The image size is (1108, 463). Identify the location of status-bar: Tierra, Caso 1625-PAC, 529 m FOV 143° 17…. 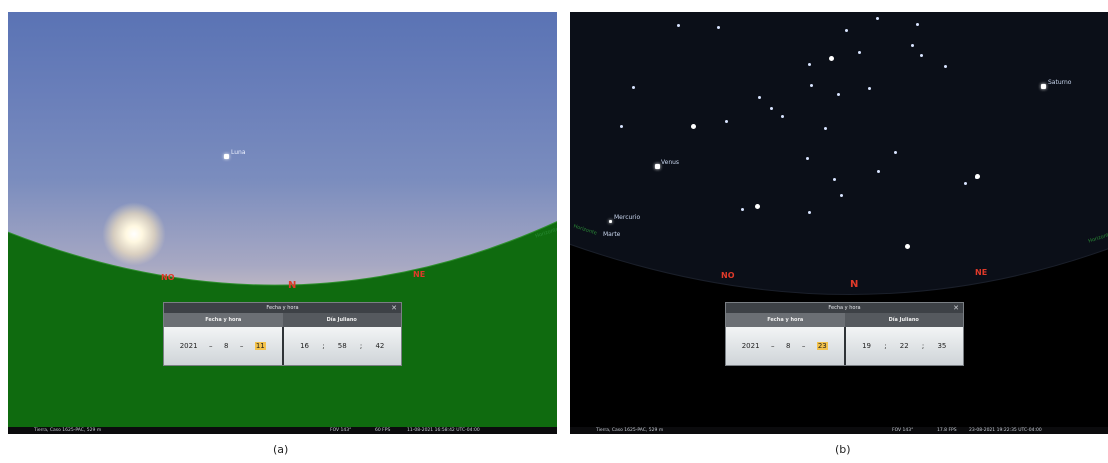
(839, 430).